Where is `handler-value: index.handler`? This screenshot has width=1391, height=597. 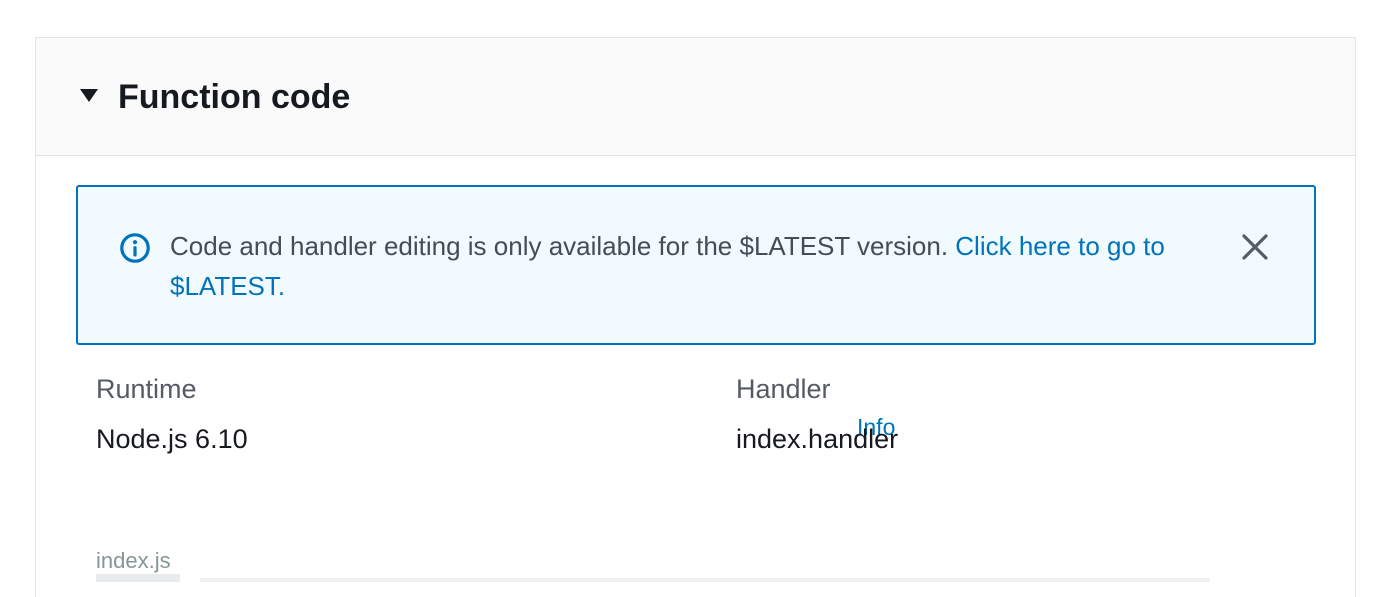
handler-value: index.handler is located at coordinates (817, 439).